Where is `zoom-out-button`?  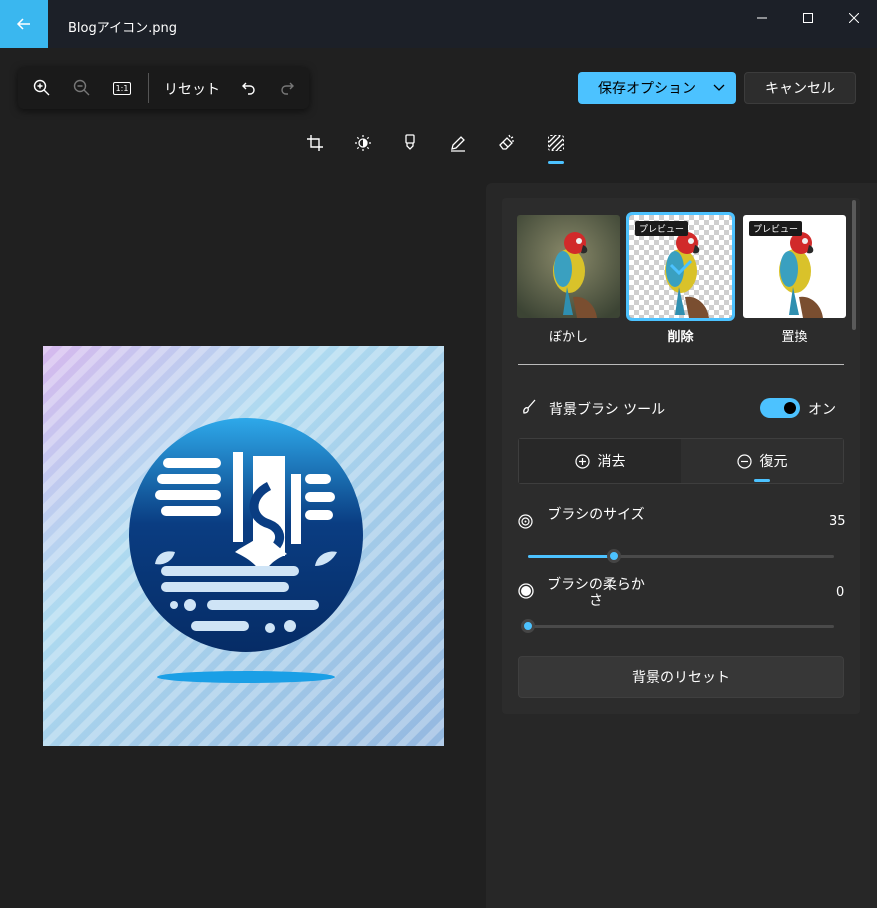
zoom-out-button is located at coordinates (82, 88).